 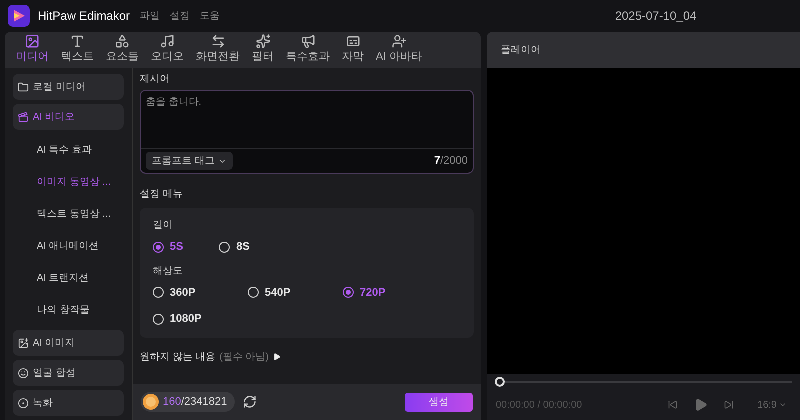 What do you see at coordinates (307, 132) in the screenshot?
I see `prompt-field: 춤을 춥니다. 프롬프트 태그 7/2000` at bounding box center [307, 132].